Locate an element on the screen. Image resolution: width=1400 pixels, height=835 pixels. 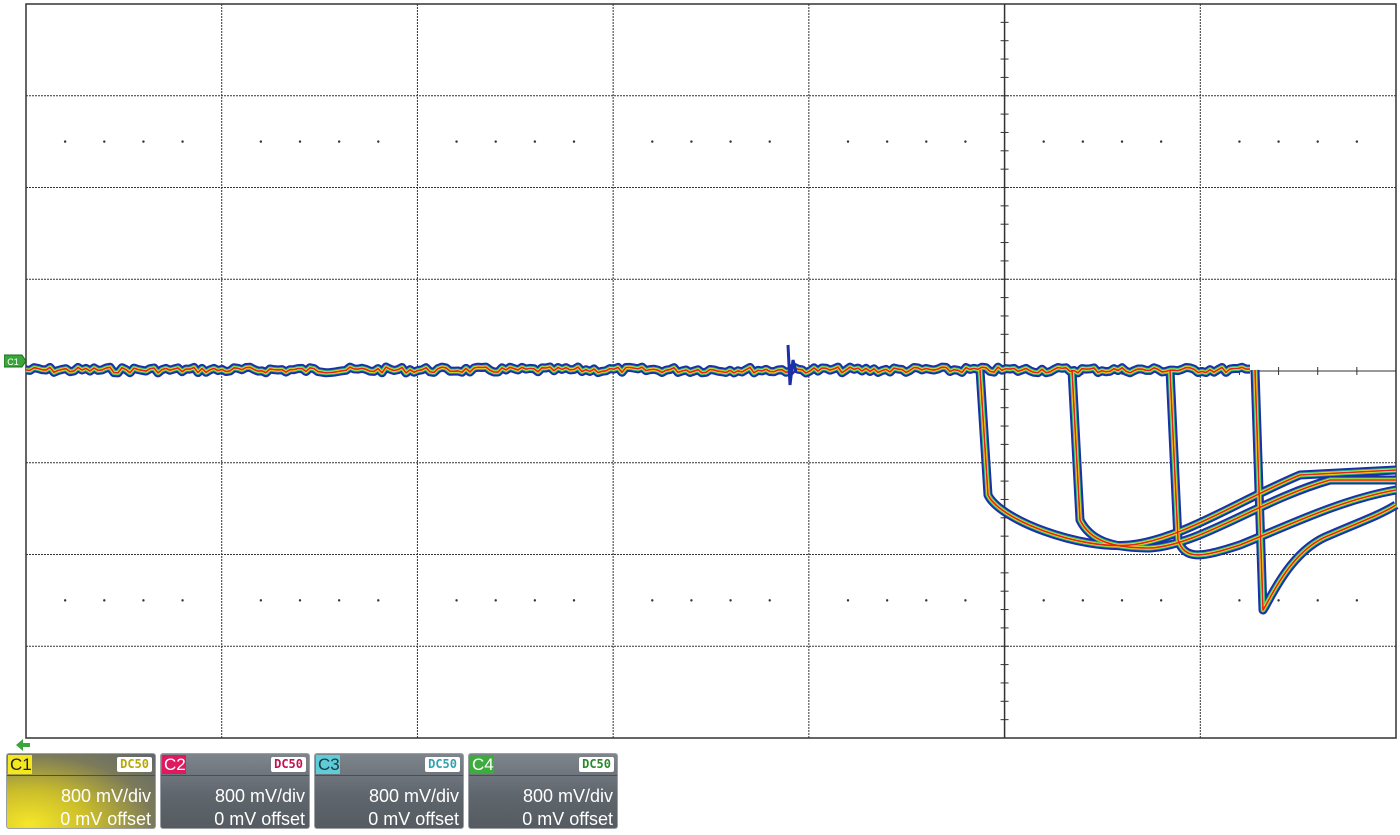
channel-1-divider is located at coordinates (81, 775).